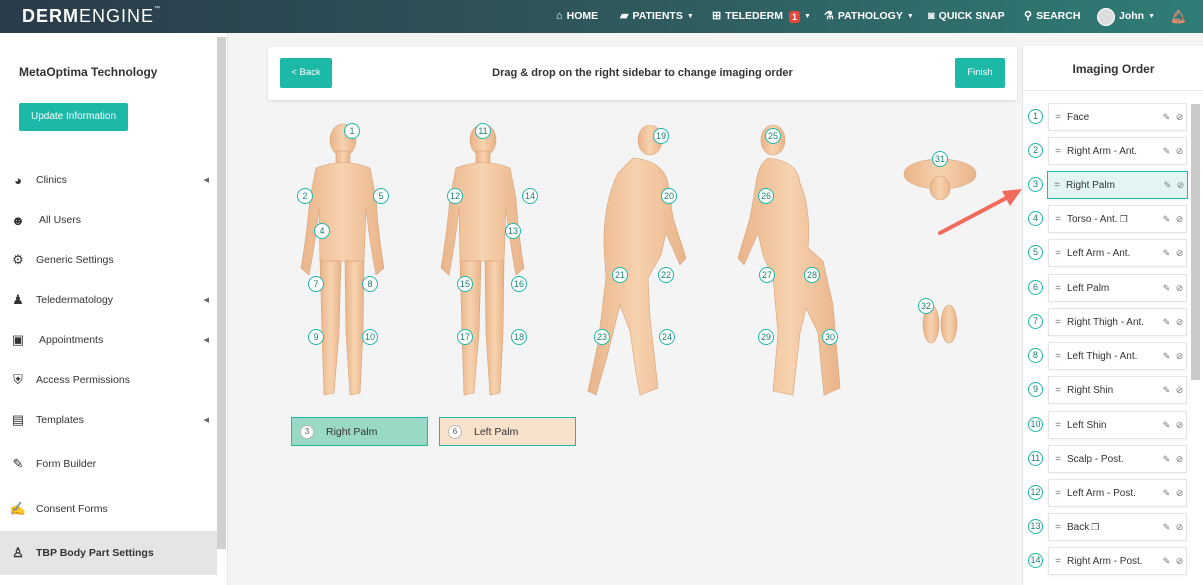  Describe the element at coordinates (316, 337) in the screenshot. I see `region-marker: 9` at that location.